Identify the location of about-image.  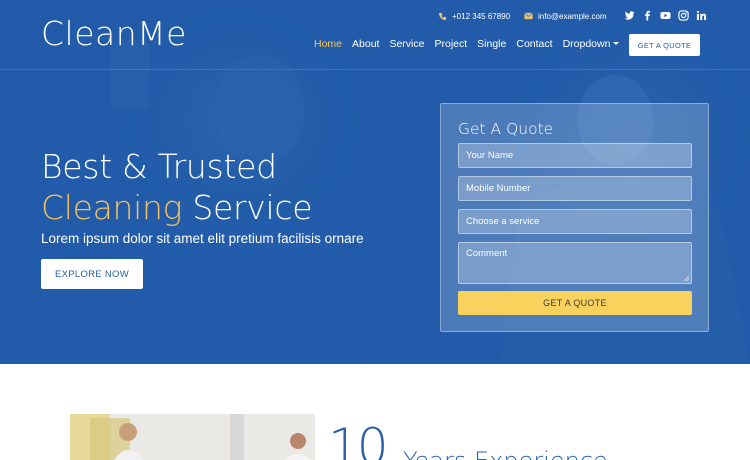
(192, 437).